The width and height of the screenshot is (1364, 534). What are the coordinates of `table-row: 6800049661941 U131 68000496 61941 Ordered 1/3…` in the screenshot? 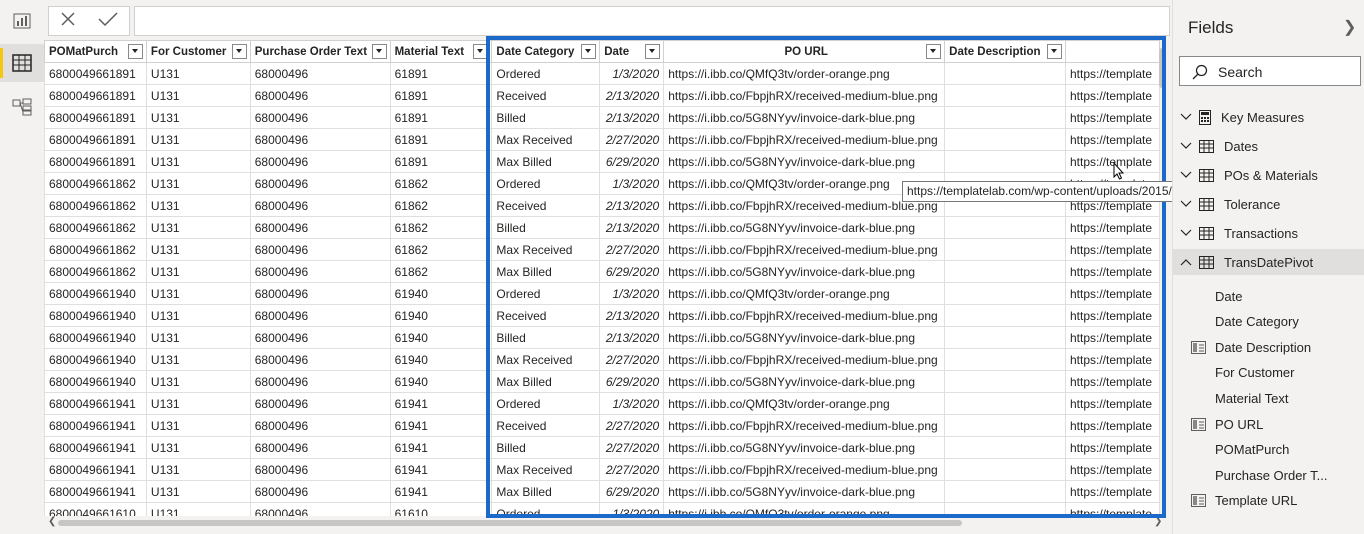 It's located at (602, 403).